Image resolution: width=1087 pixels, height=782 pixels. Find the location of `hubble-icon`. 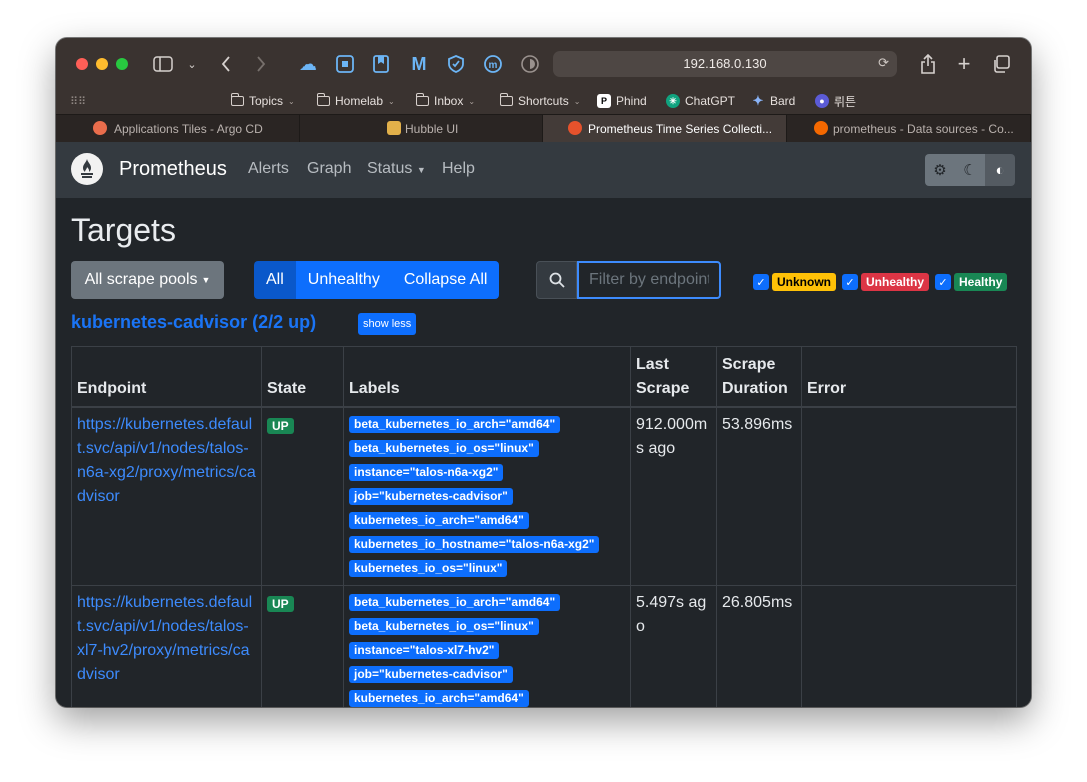

hubble-icon is located at coordinates (394, 128).